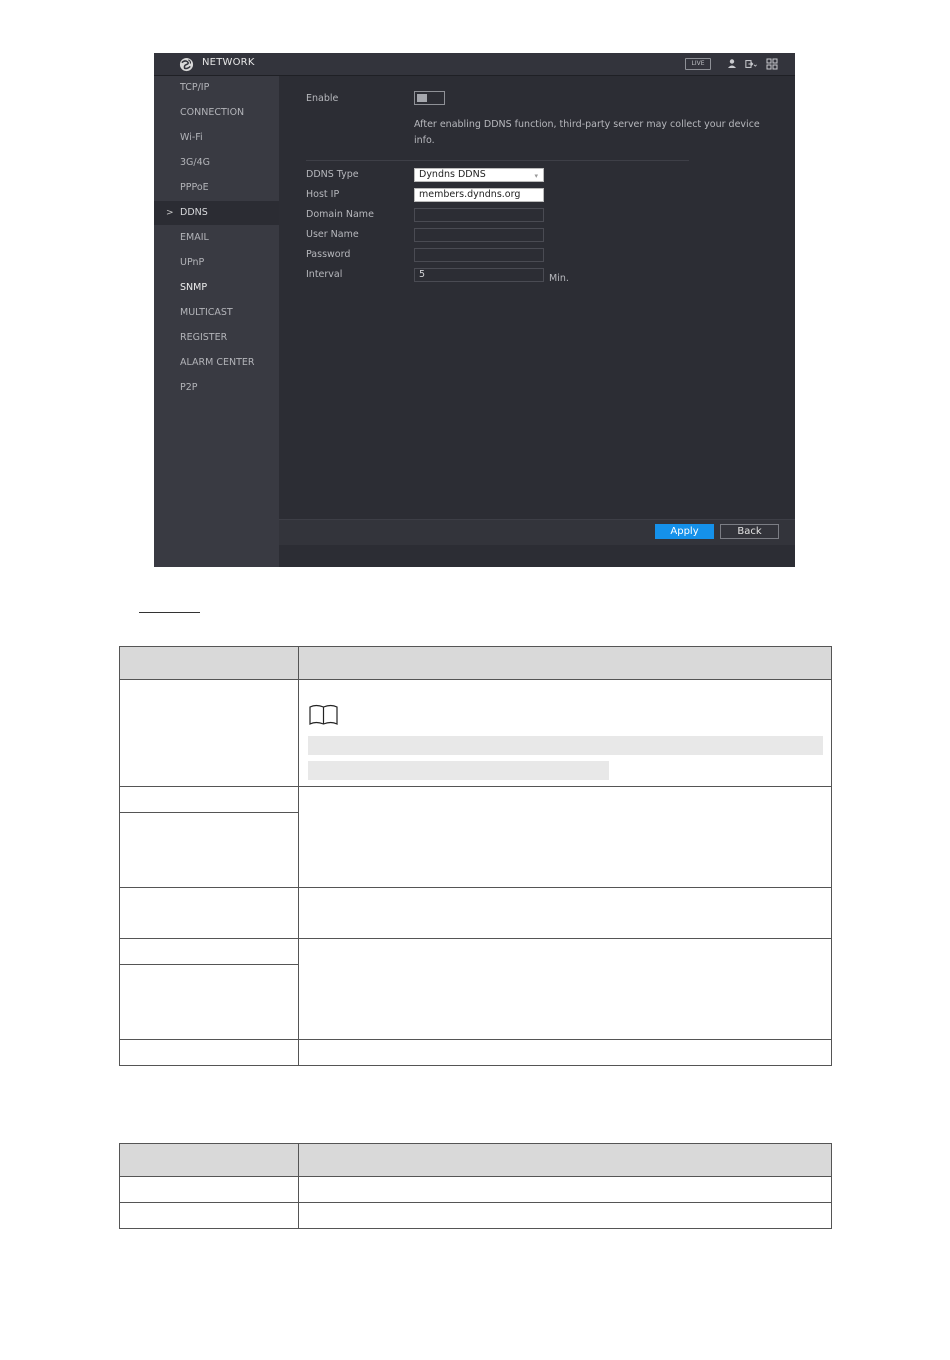  What do you see at coordinates (228, 62) in the screenshot?
I see `window-title: NETWORK` at bounding box center [228, 62].